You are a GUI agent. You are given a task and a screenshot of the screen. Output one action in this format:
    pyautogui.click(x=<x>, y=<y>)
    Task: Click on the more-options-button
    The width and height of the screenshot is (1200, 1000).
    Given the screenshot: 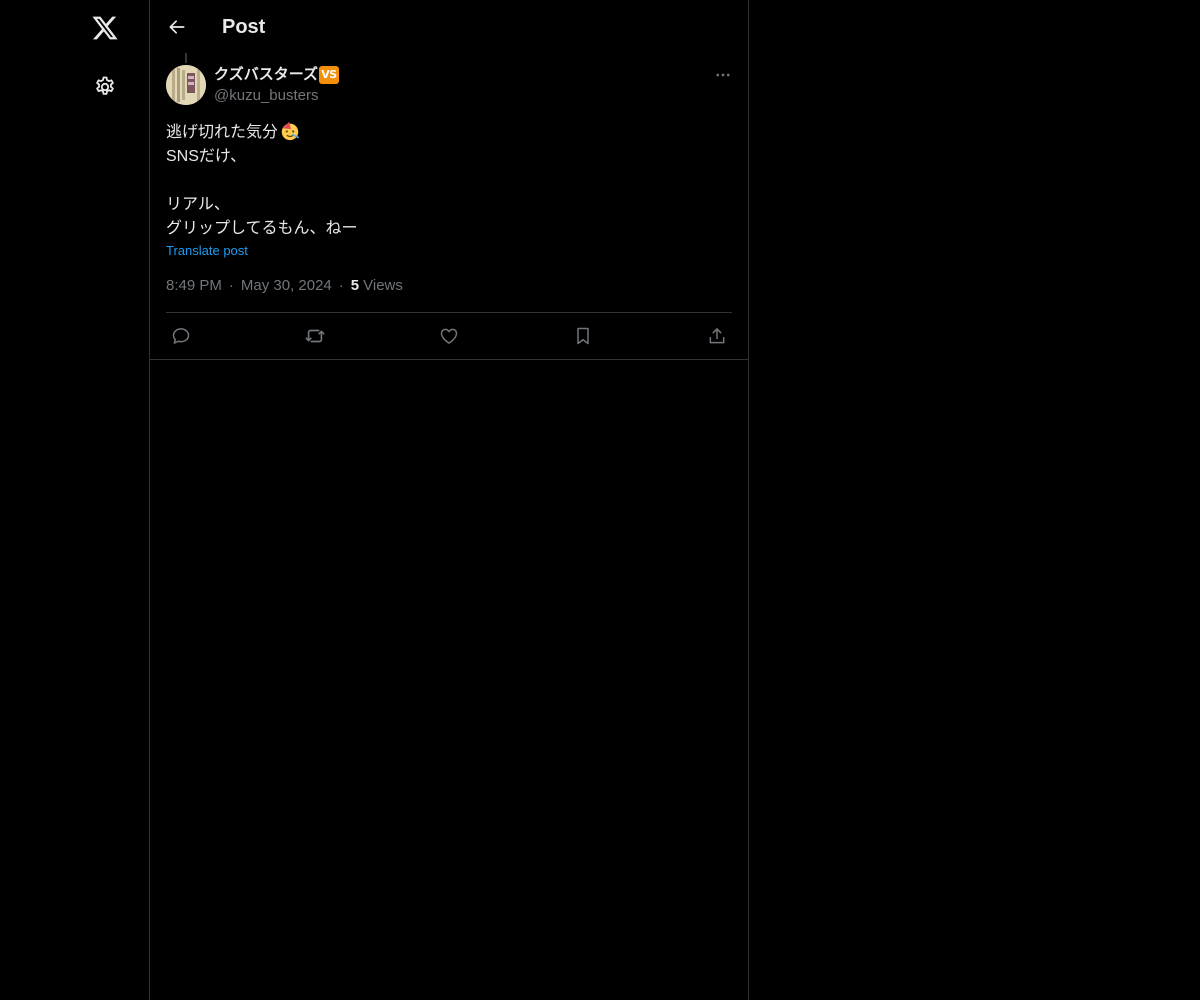 What is the action you would take?
    pyautogui.click(x=723, y=75)
    